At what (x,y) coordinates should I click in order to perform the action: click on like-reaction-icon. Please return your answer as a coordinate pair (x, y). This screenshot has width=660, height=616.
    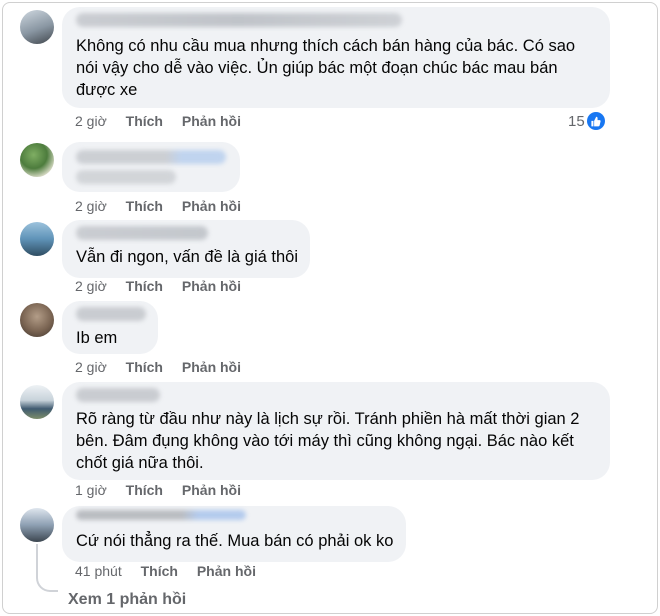
    Looking at the image, I should click on (595, 121).